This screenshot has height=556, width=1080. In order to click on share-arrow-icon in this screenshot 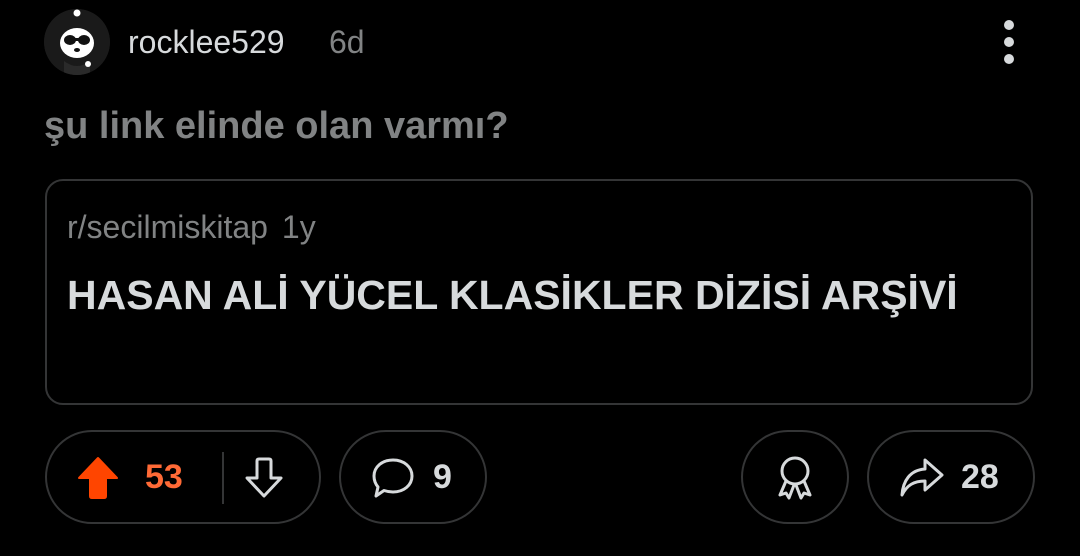, I will do `click(922, 477)`.